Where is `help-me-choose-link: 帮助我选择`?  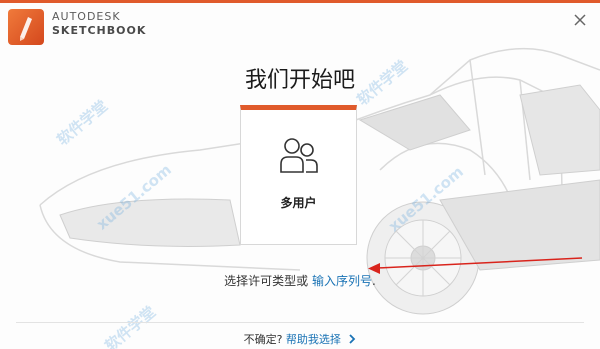
help-me-choose-link: 帮助我选择 is located at coordinates (313, 339).